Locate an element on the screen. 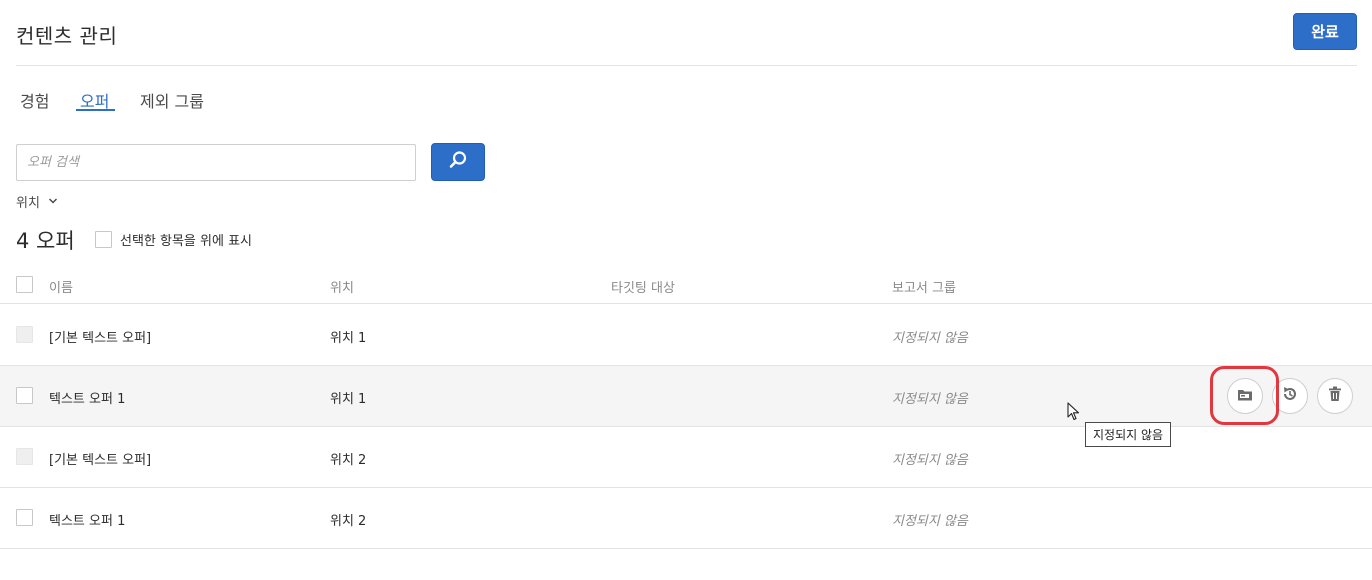 The width and height of the screenshot is (1372, 580). column-header-location: 위치 is located at coordinates (342, 286).